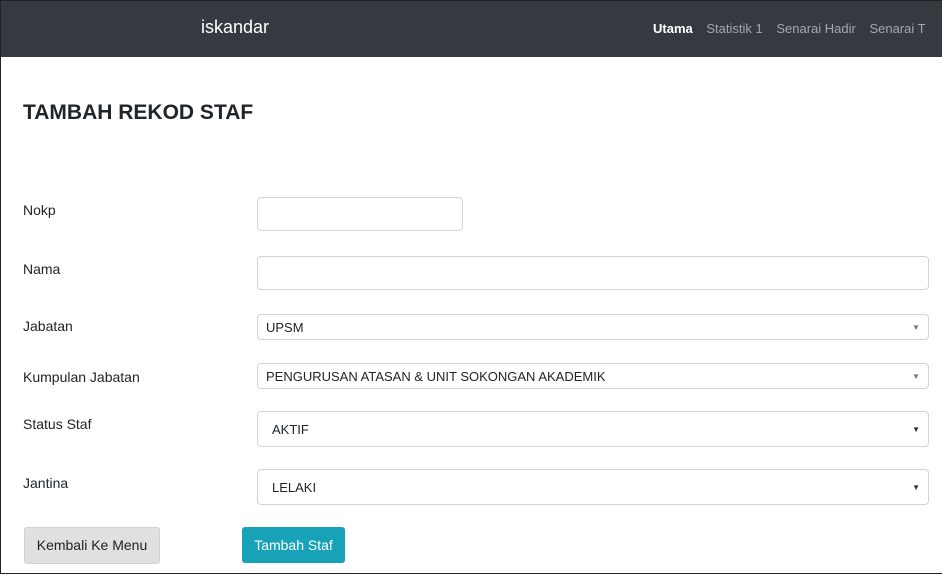  Describe the element at coordinates (593, 429) in the screenshot. I see `status-staf-select: AKTIF ▼` at that location.